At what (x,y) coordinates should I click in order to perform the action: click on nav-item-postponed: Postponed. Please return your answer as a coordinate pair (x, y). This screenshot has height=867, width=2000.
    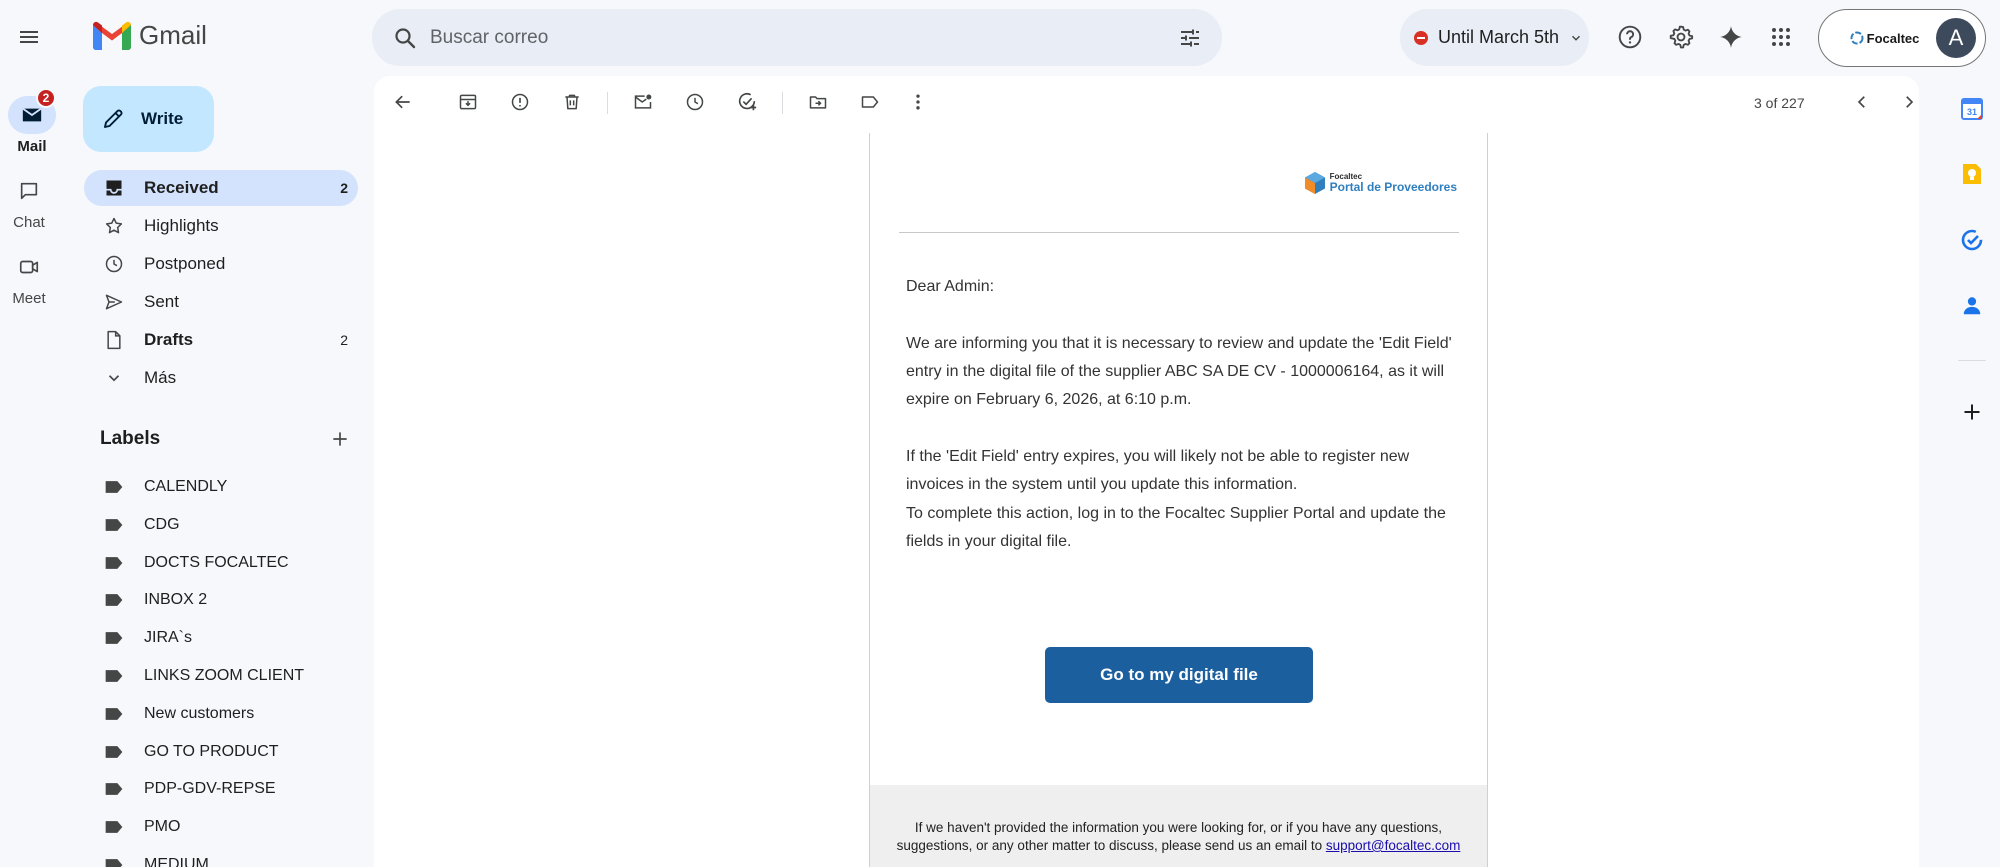
    Looking at the image, I should click on (221, 264).